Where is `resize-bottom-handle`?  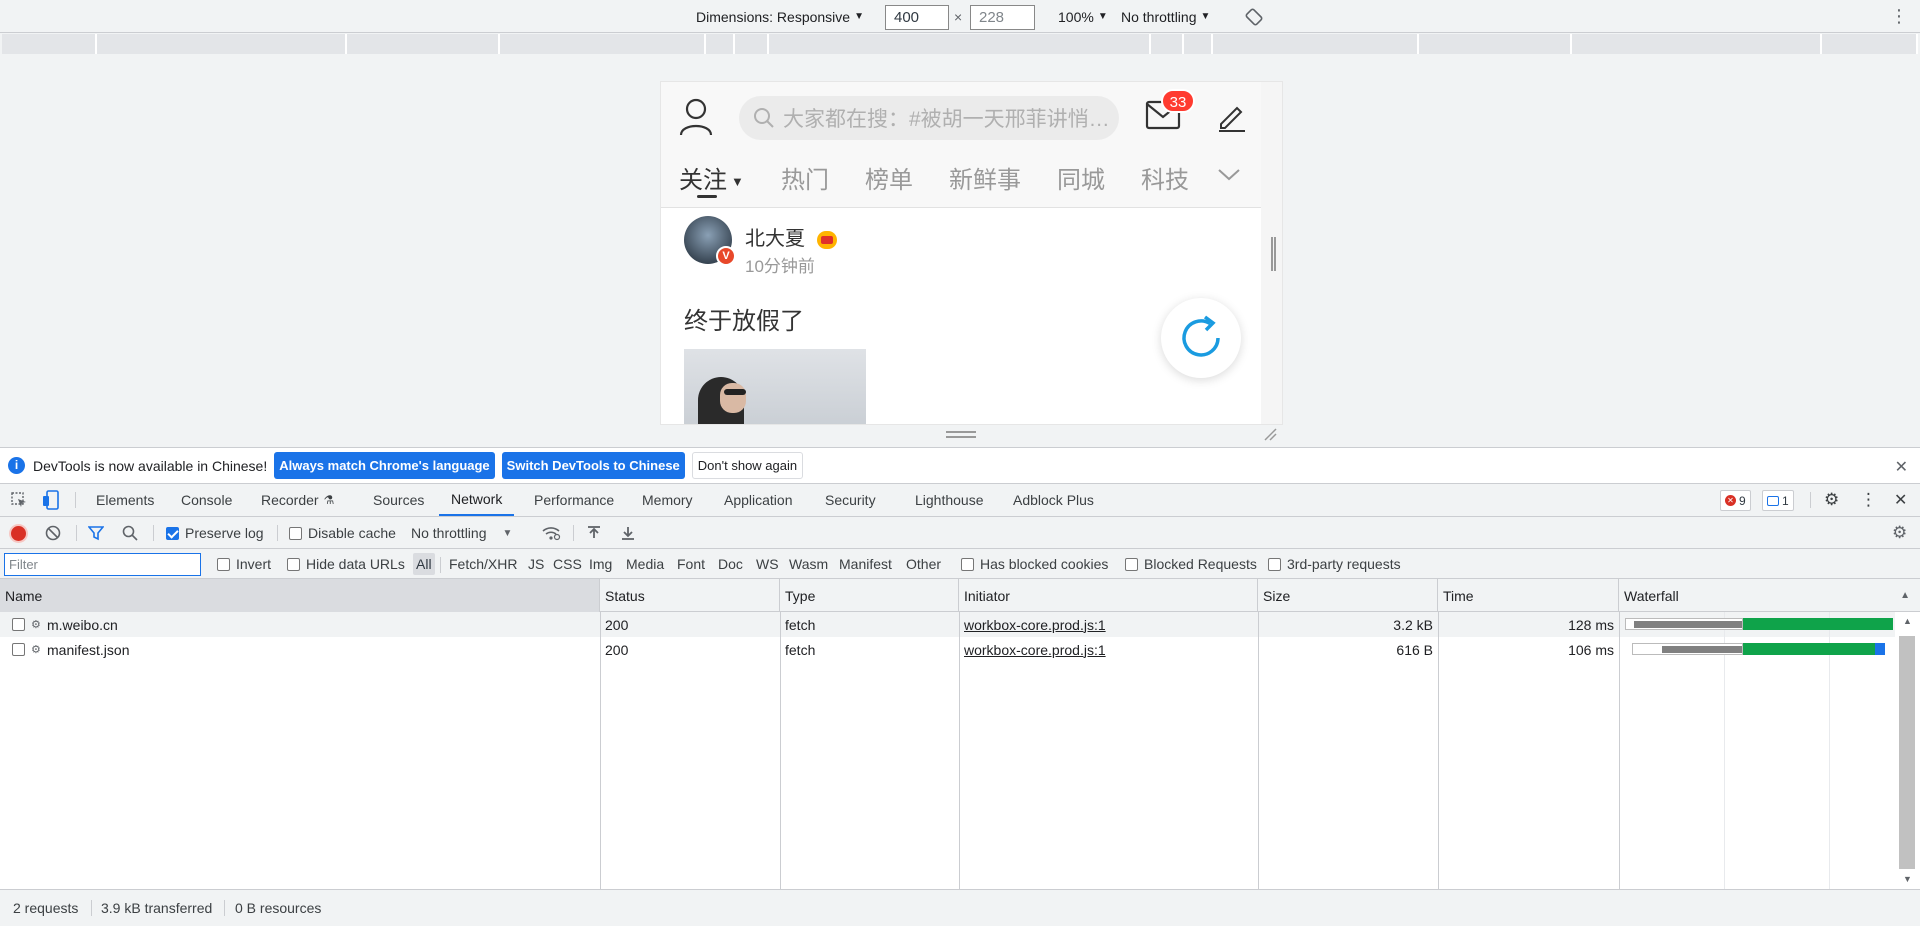
resize-bottom-handle is located at coordinates (961, 434).